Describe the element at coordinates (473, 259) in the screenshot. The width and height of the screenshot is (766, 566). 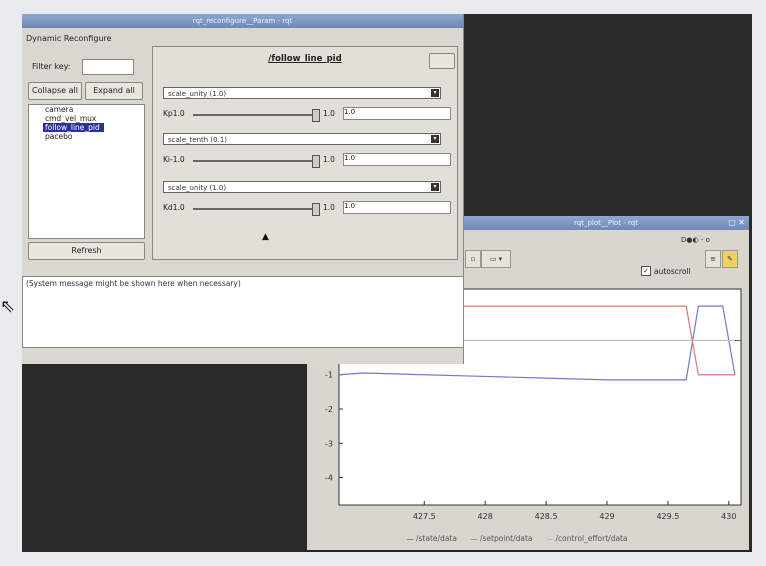
I see `toolbar-button: ▫` at that location.